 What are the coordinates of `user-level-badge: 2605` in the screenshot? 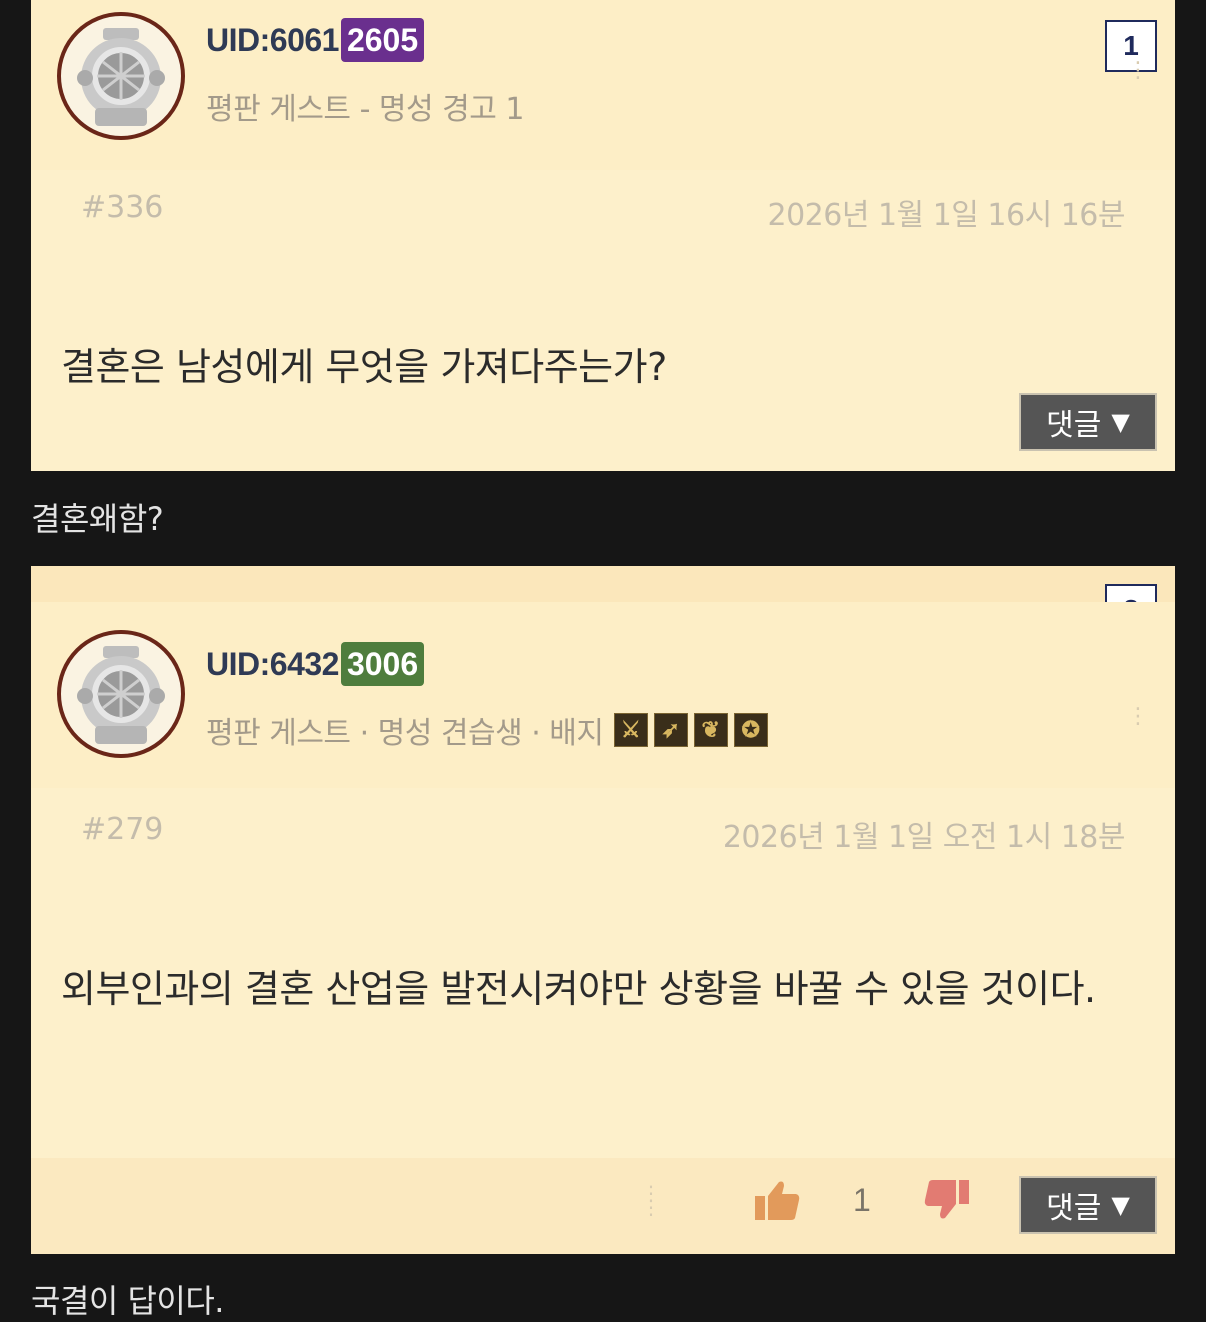 It's located at (382, 40).